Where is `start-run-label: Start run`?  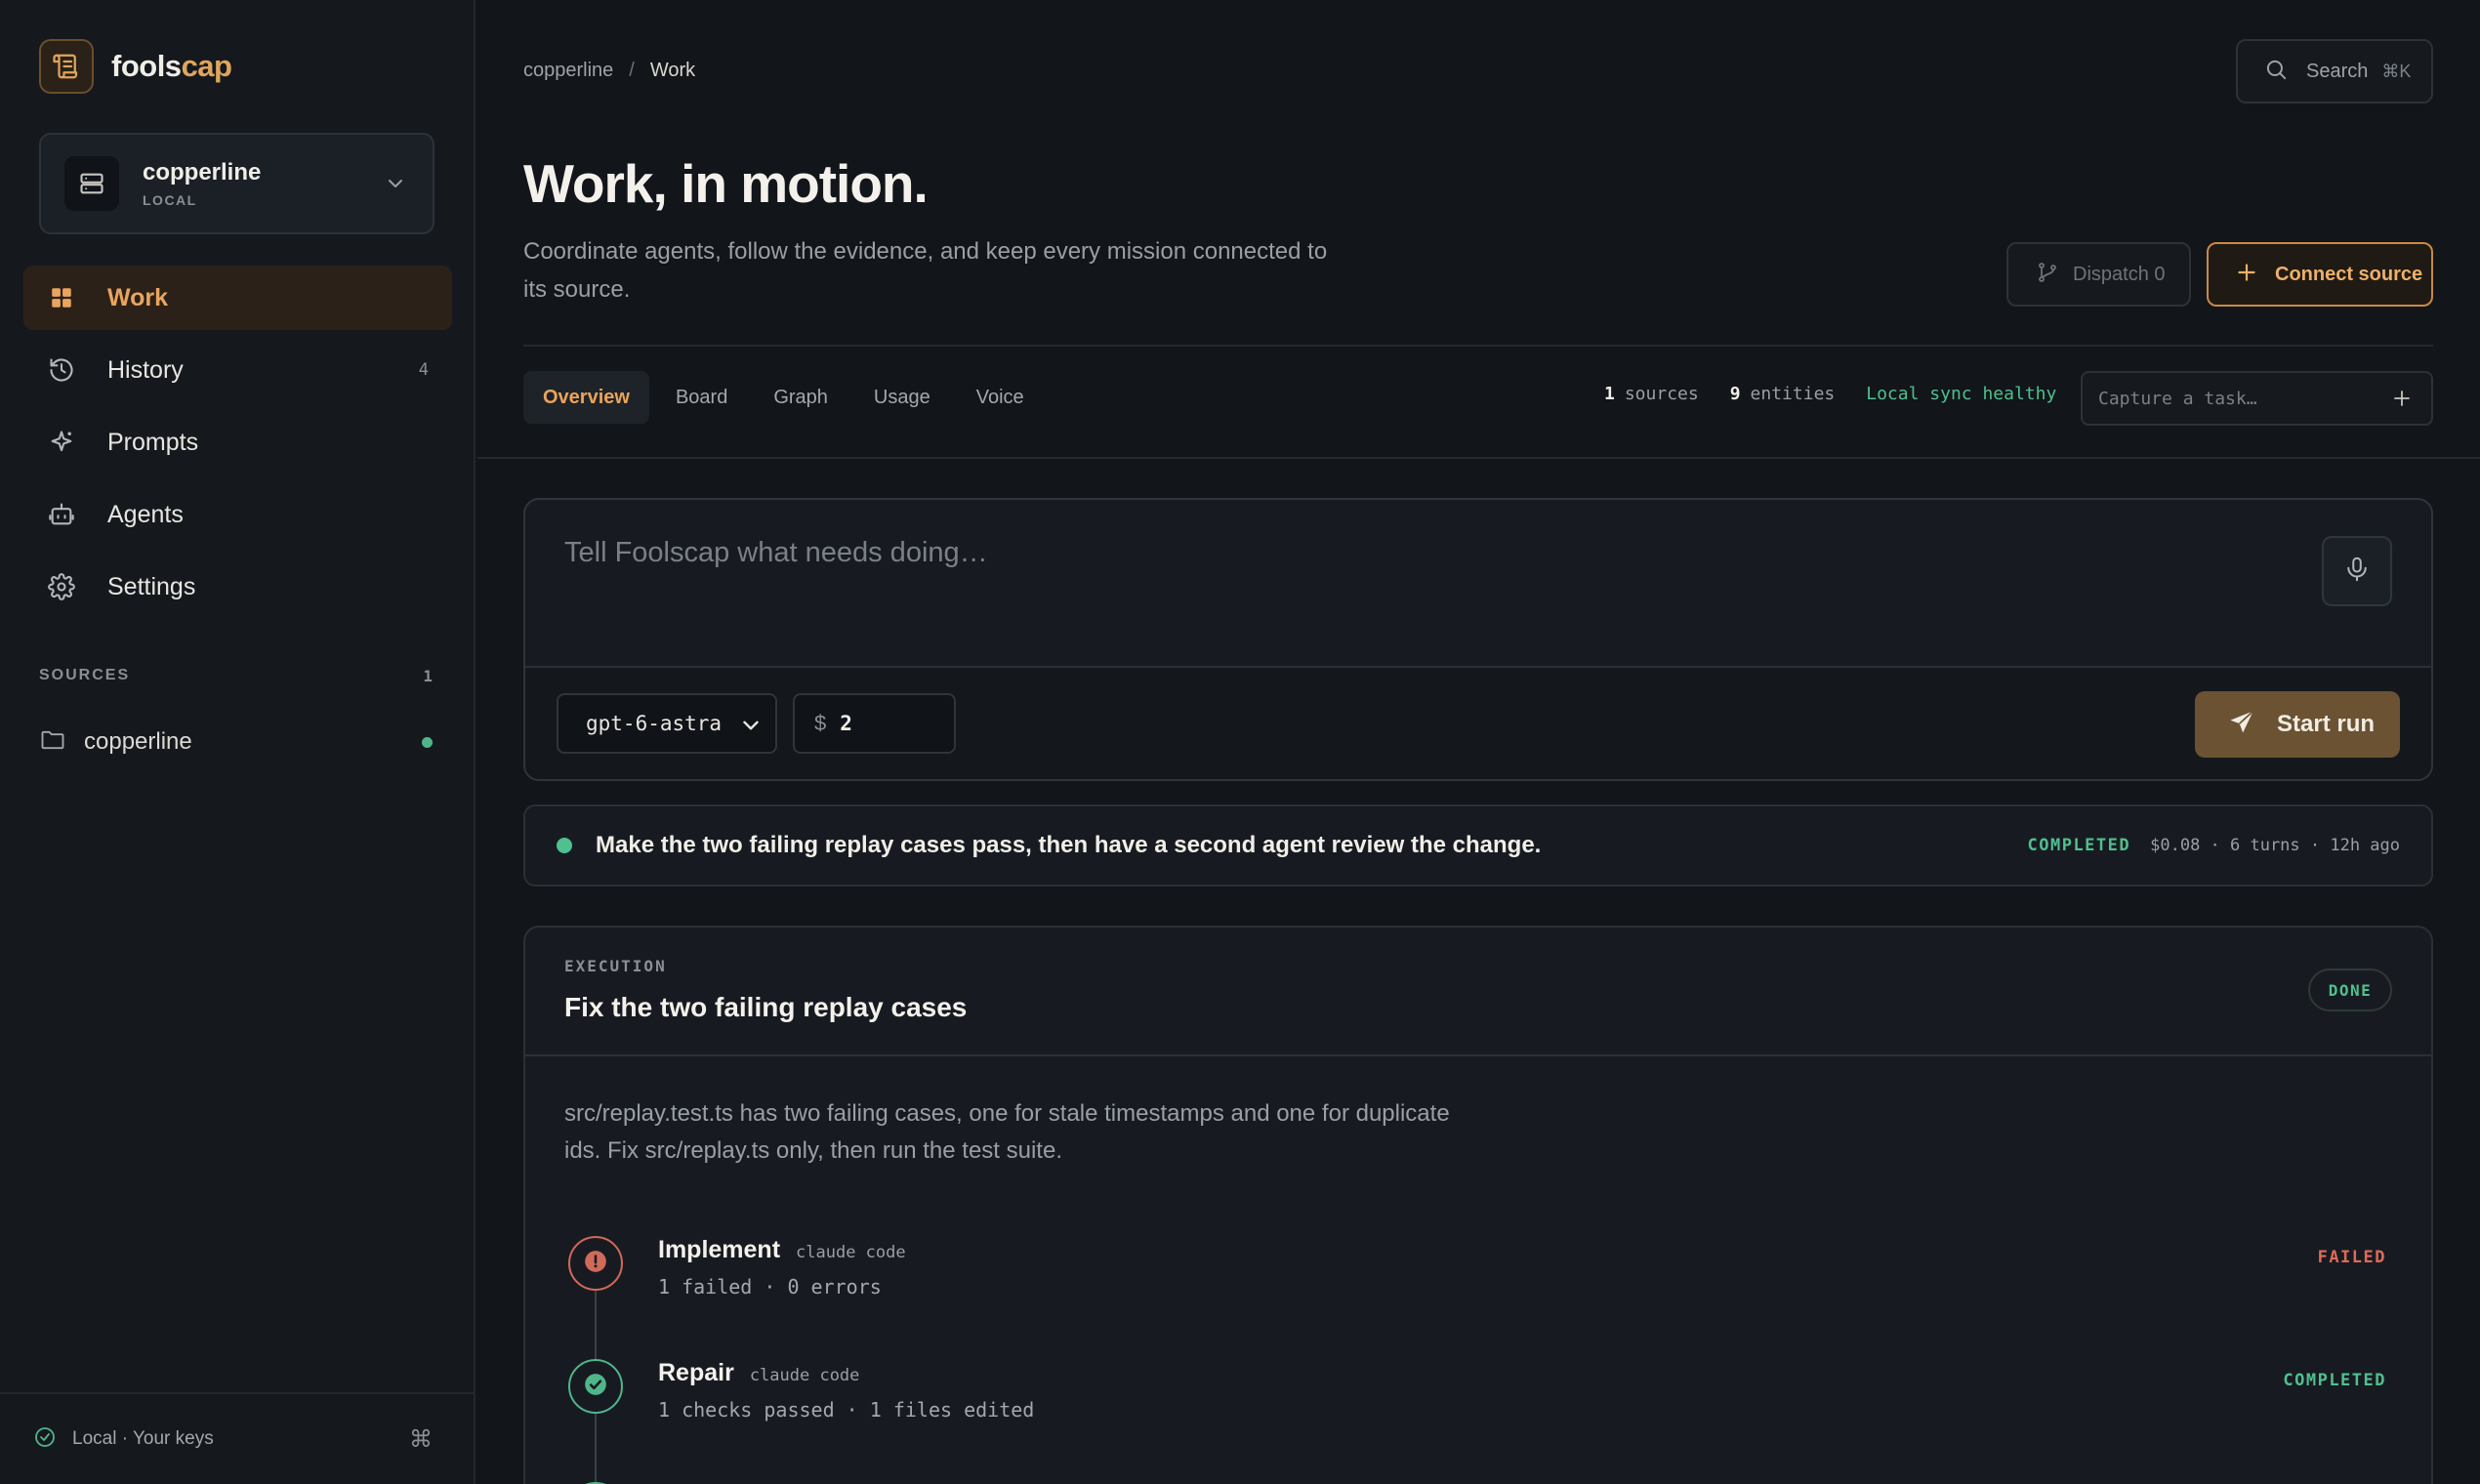 start-run-label: Start run is located at coordinates (2326, 724).